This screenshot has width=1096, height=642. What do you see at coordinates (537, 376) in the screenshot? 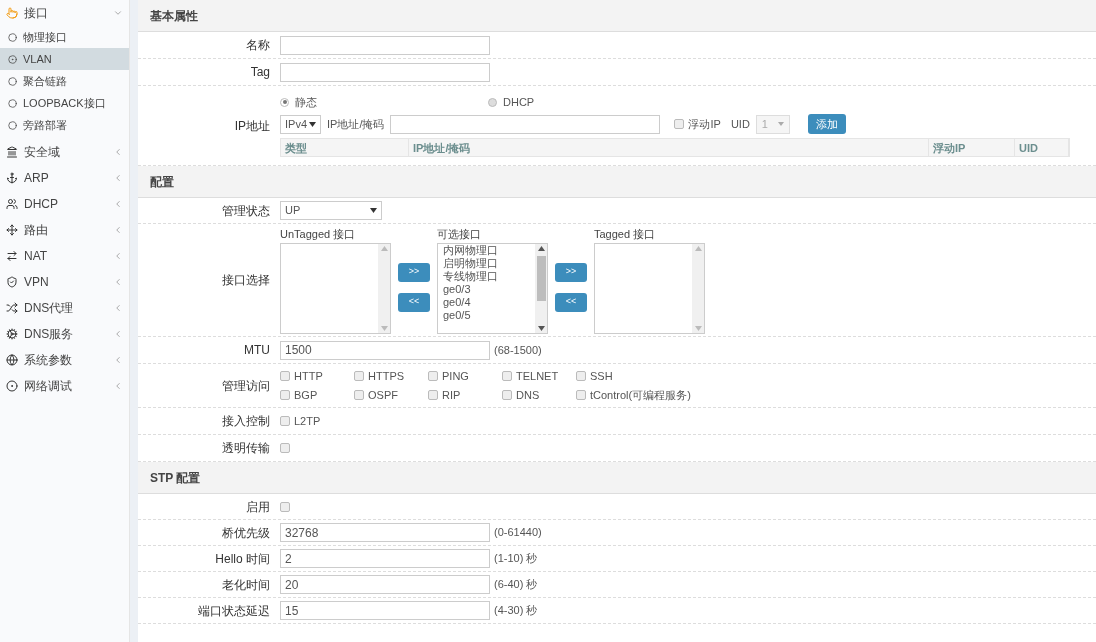
I see `checkbox-label: TELNET` at bounding box center [537, 376].